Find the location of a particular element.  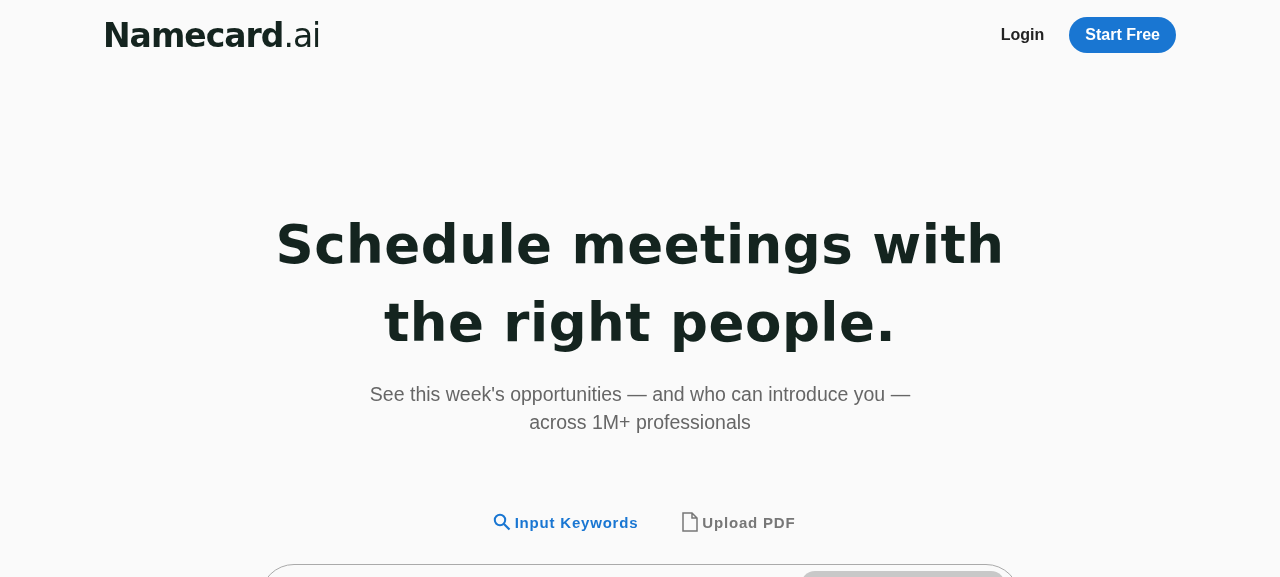

login-link: Login is located at coordinates (1022, 35).